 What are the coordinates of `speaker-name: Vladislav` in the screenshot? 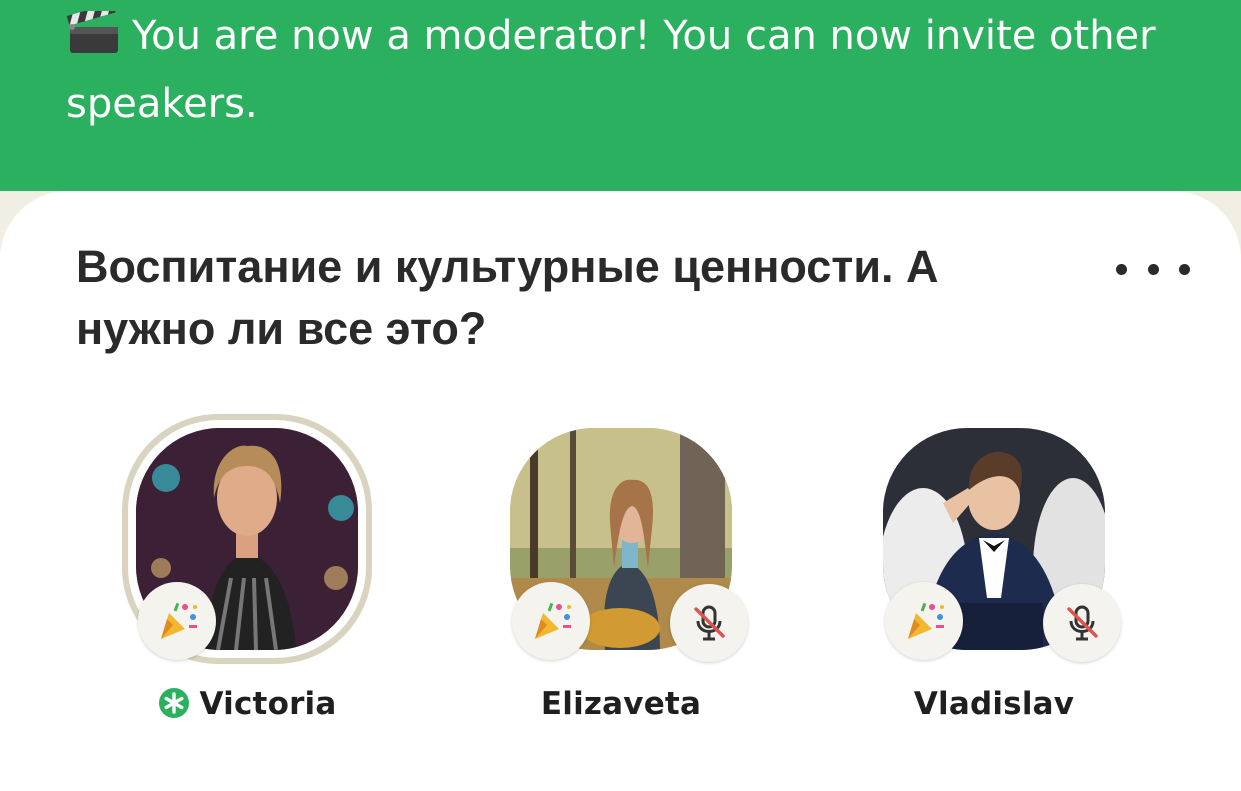 It's located at (994, 704).